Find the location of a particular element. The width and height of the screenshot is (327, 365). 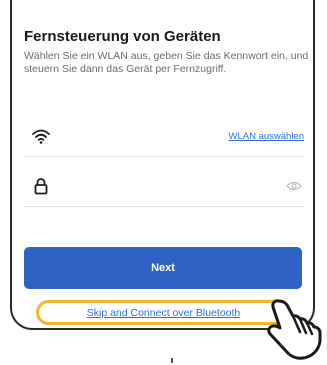

skip-highlight: Skip and Connect over Bluetooth is located at coordinates (163, 312).